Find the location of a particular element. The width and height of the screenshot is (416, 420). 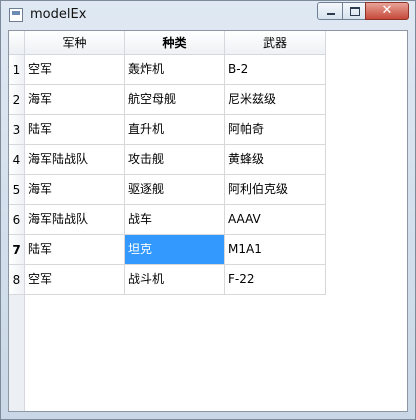

close-button: ✕ is located at coordinates (387, 11).